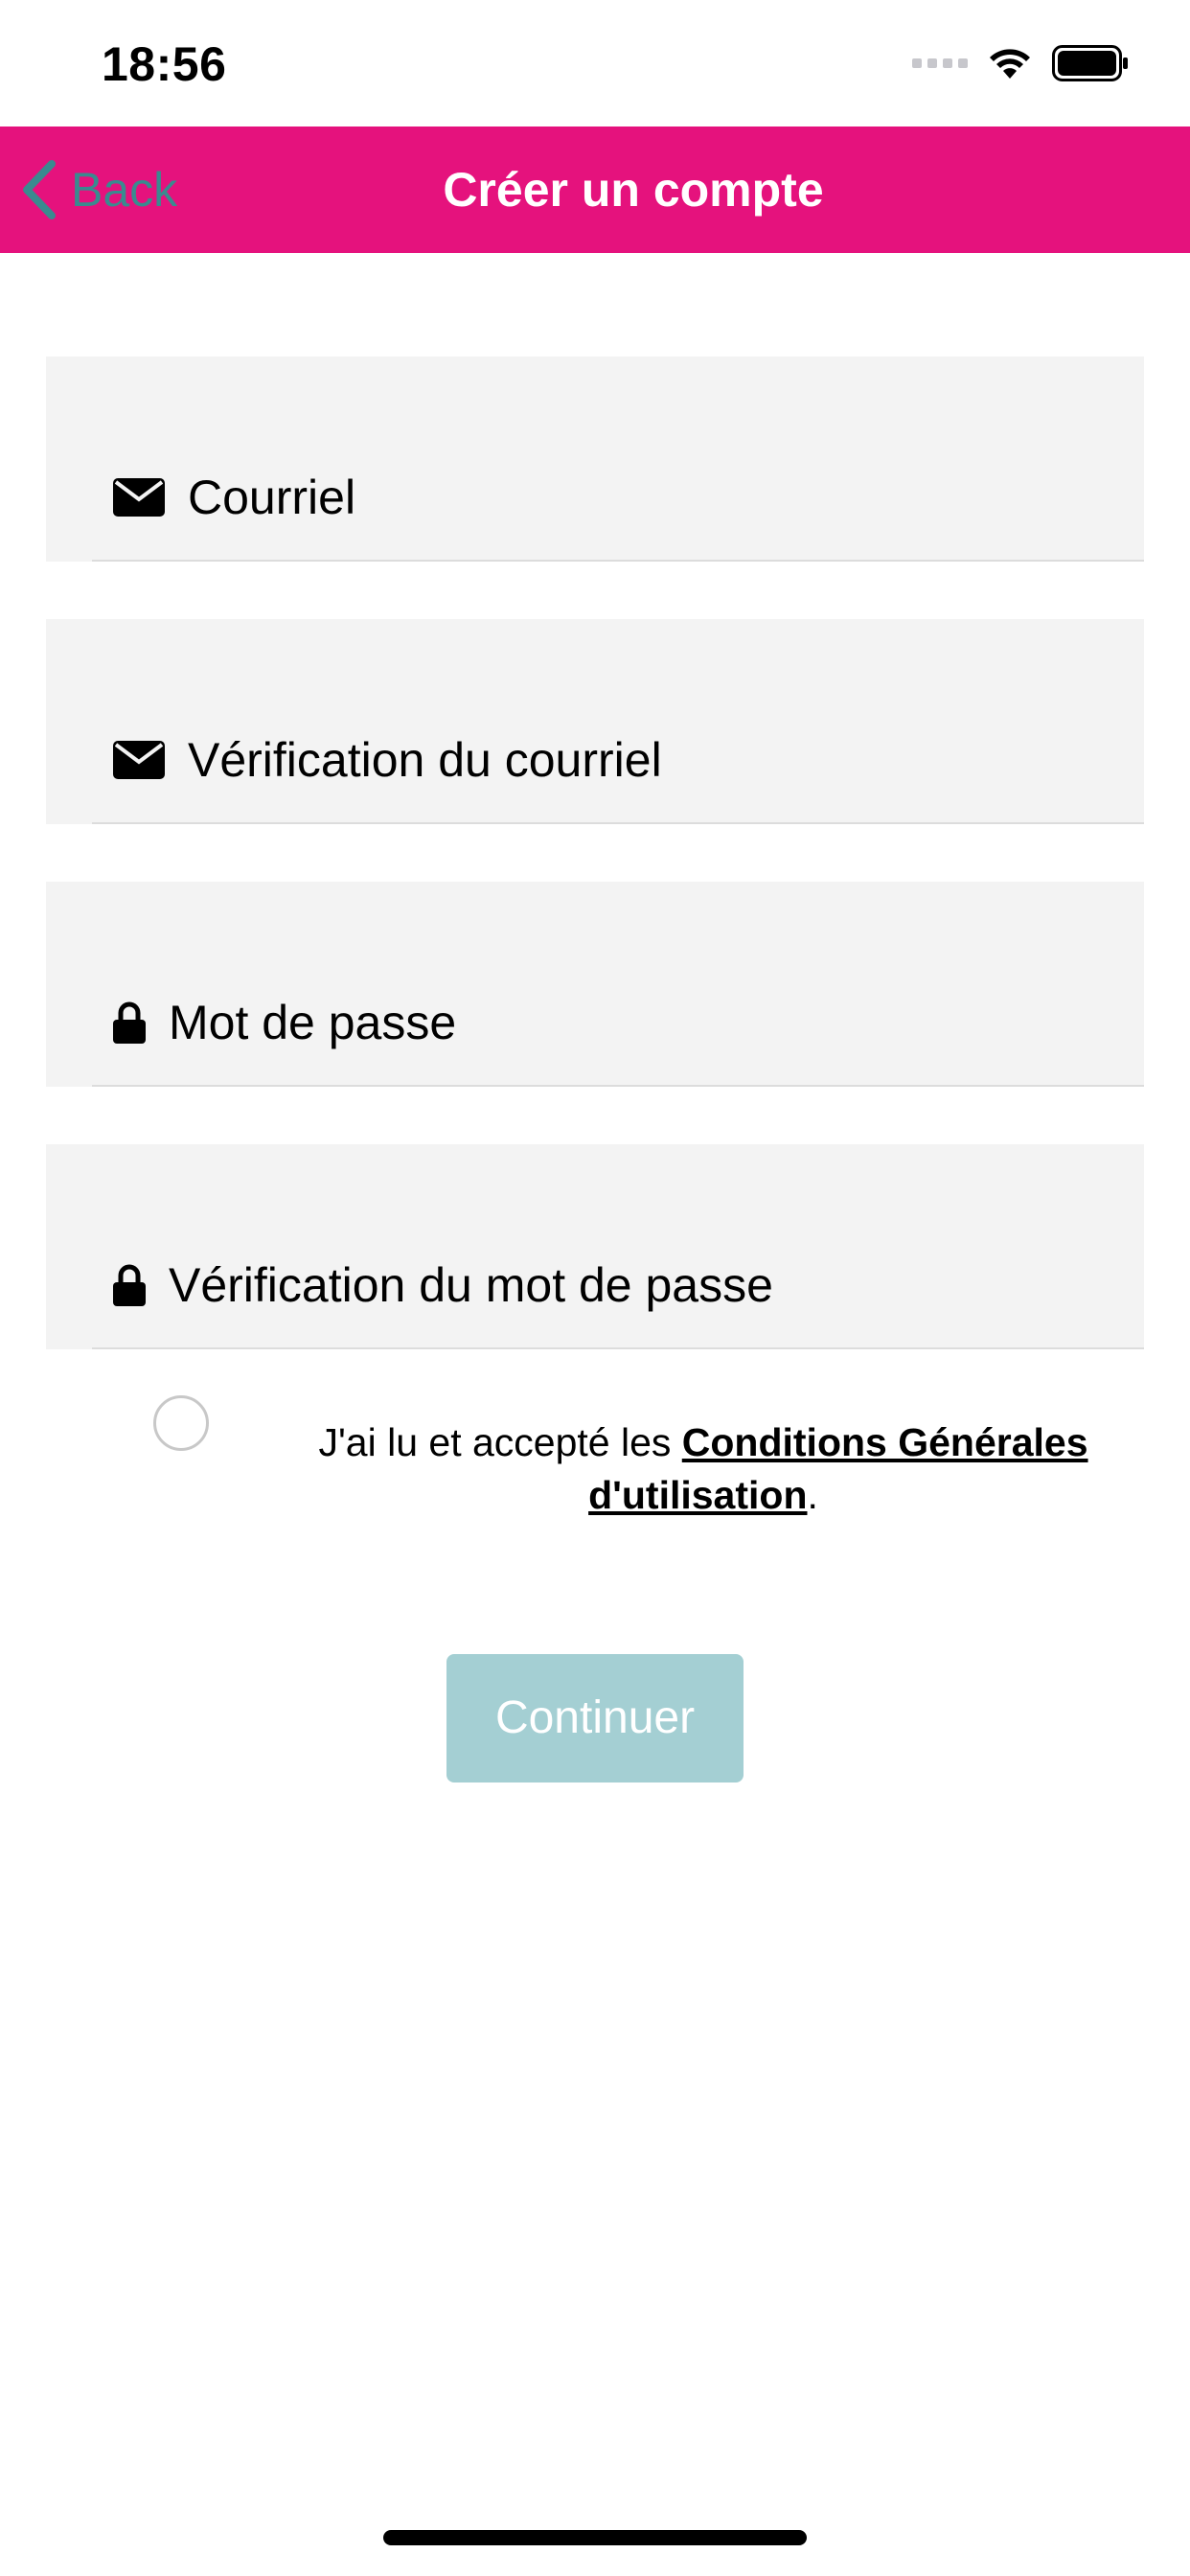 The height and width of the screenshot is (2576, 1190). I want to click on password-confirm-field-content: Vérification du mot de passe, so click(443, 1285).